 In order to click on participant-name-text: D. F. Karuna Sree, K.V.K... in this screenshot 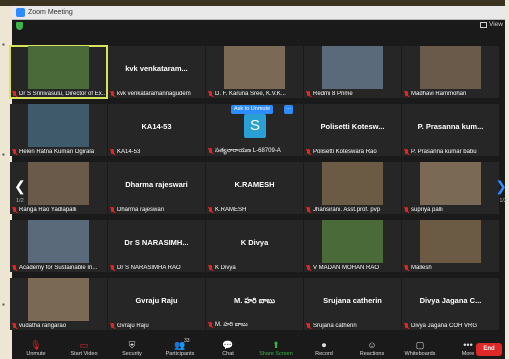, I will do `click(250, 94)`.